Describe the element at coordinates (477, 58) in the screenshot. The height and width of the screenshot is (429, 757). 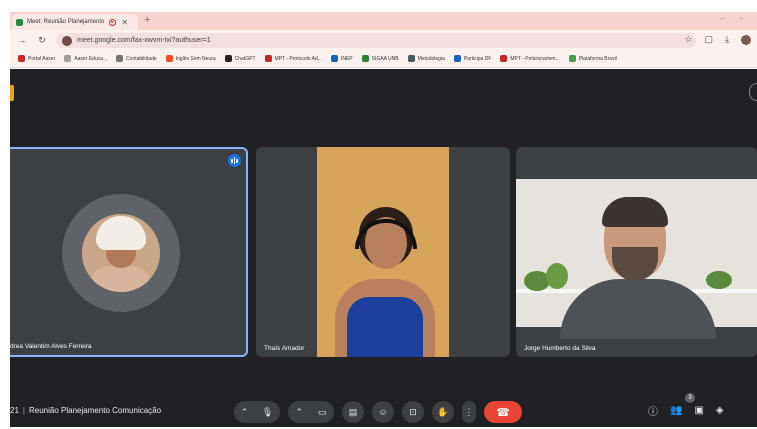
I see `bookmark-label: Participa DF` at that location.